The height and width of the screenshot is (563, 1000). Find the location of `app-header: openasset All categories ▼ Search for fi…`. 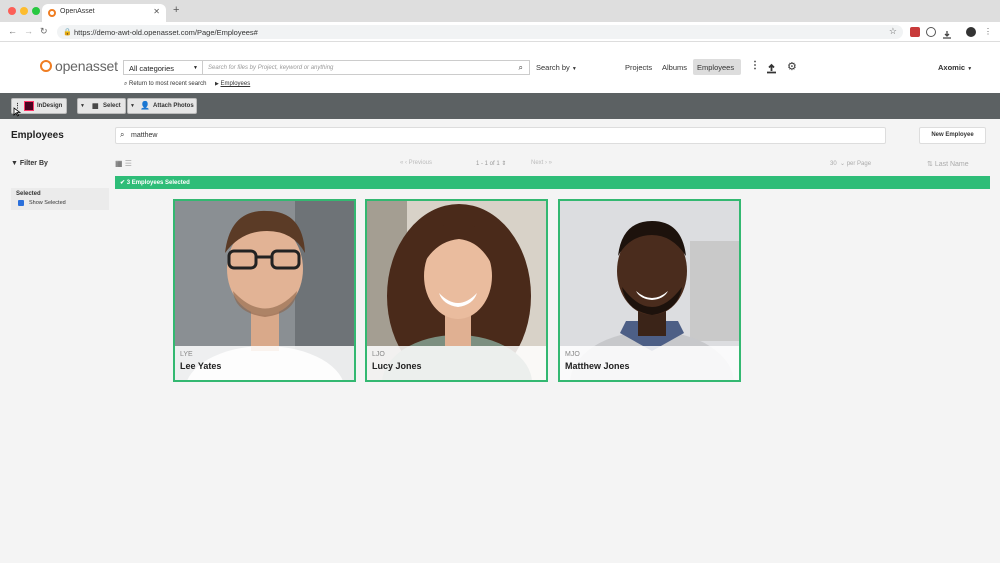

app-header: openasset All categories ▼ Search for fi… is located at coordinates (500, 67).